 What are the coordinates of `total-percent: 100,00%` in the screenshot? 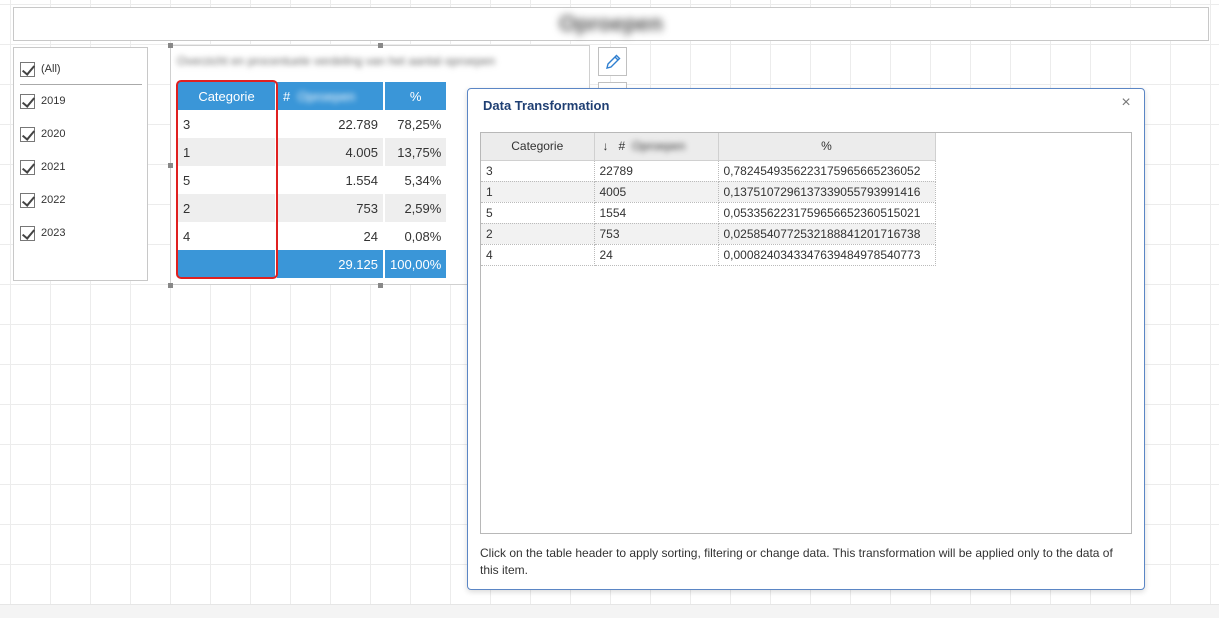 It's located at (416, 264).